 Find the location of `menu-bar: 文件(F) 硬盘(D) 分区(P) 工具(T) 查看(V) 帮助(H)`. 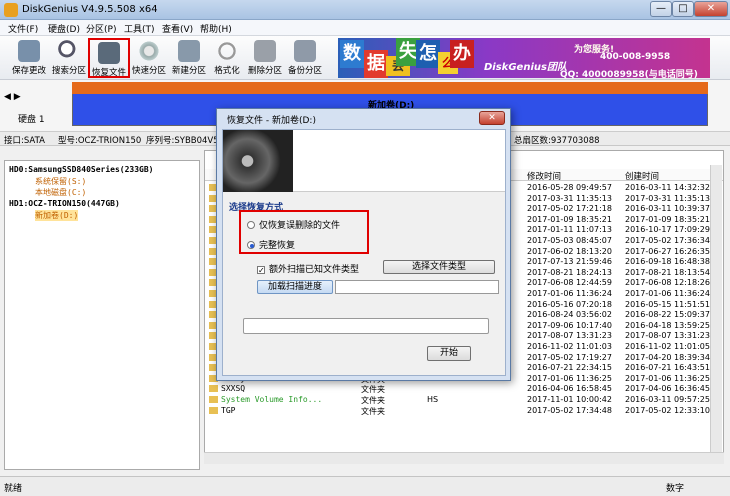

menu-bar: 文件(F) 硬盘(D) 分区(P) 工具(T) 查看(V) 帮助(H) is located at coordinates (365, 28).